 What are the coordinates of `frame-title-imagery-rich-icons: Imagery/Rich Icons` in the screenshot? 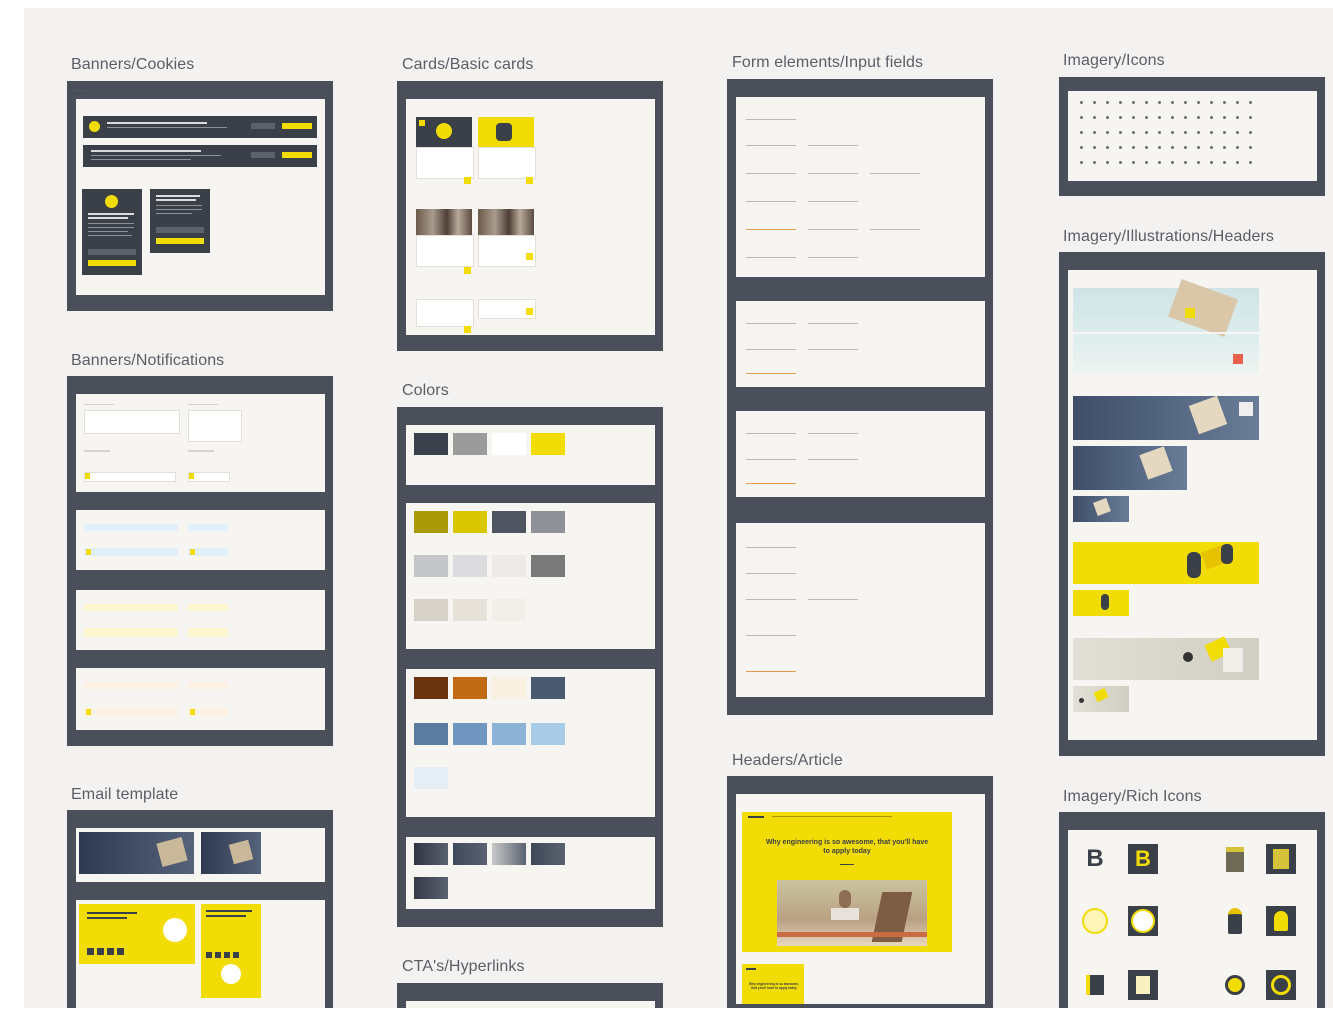 It's located at (1132, 797).